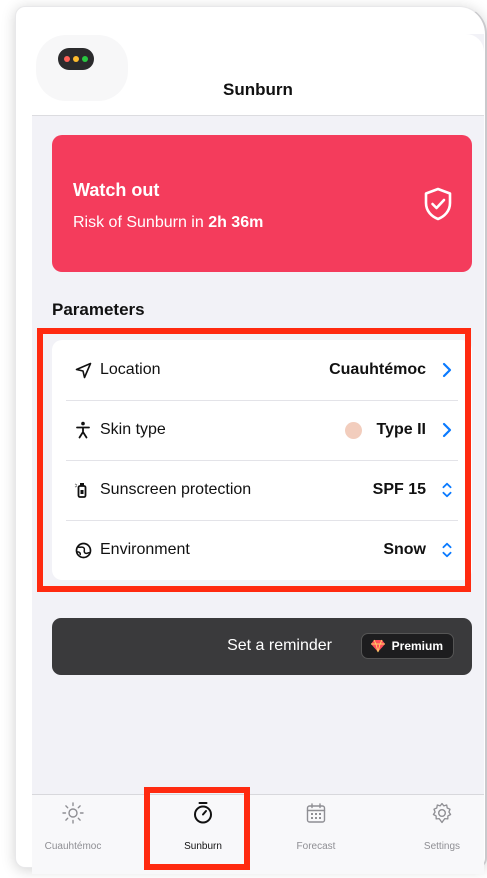 This screenshot has width=487, height=878. What do you see at coordinates (442, 835) in the screenshot?
I see `tab-settings: Settings` at bounding box center [442, 835].